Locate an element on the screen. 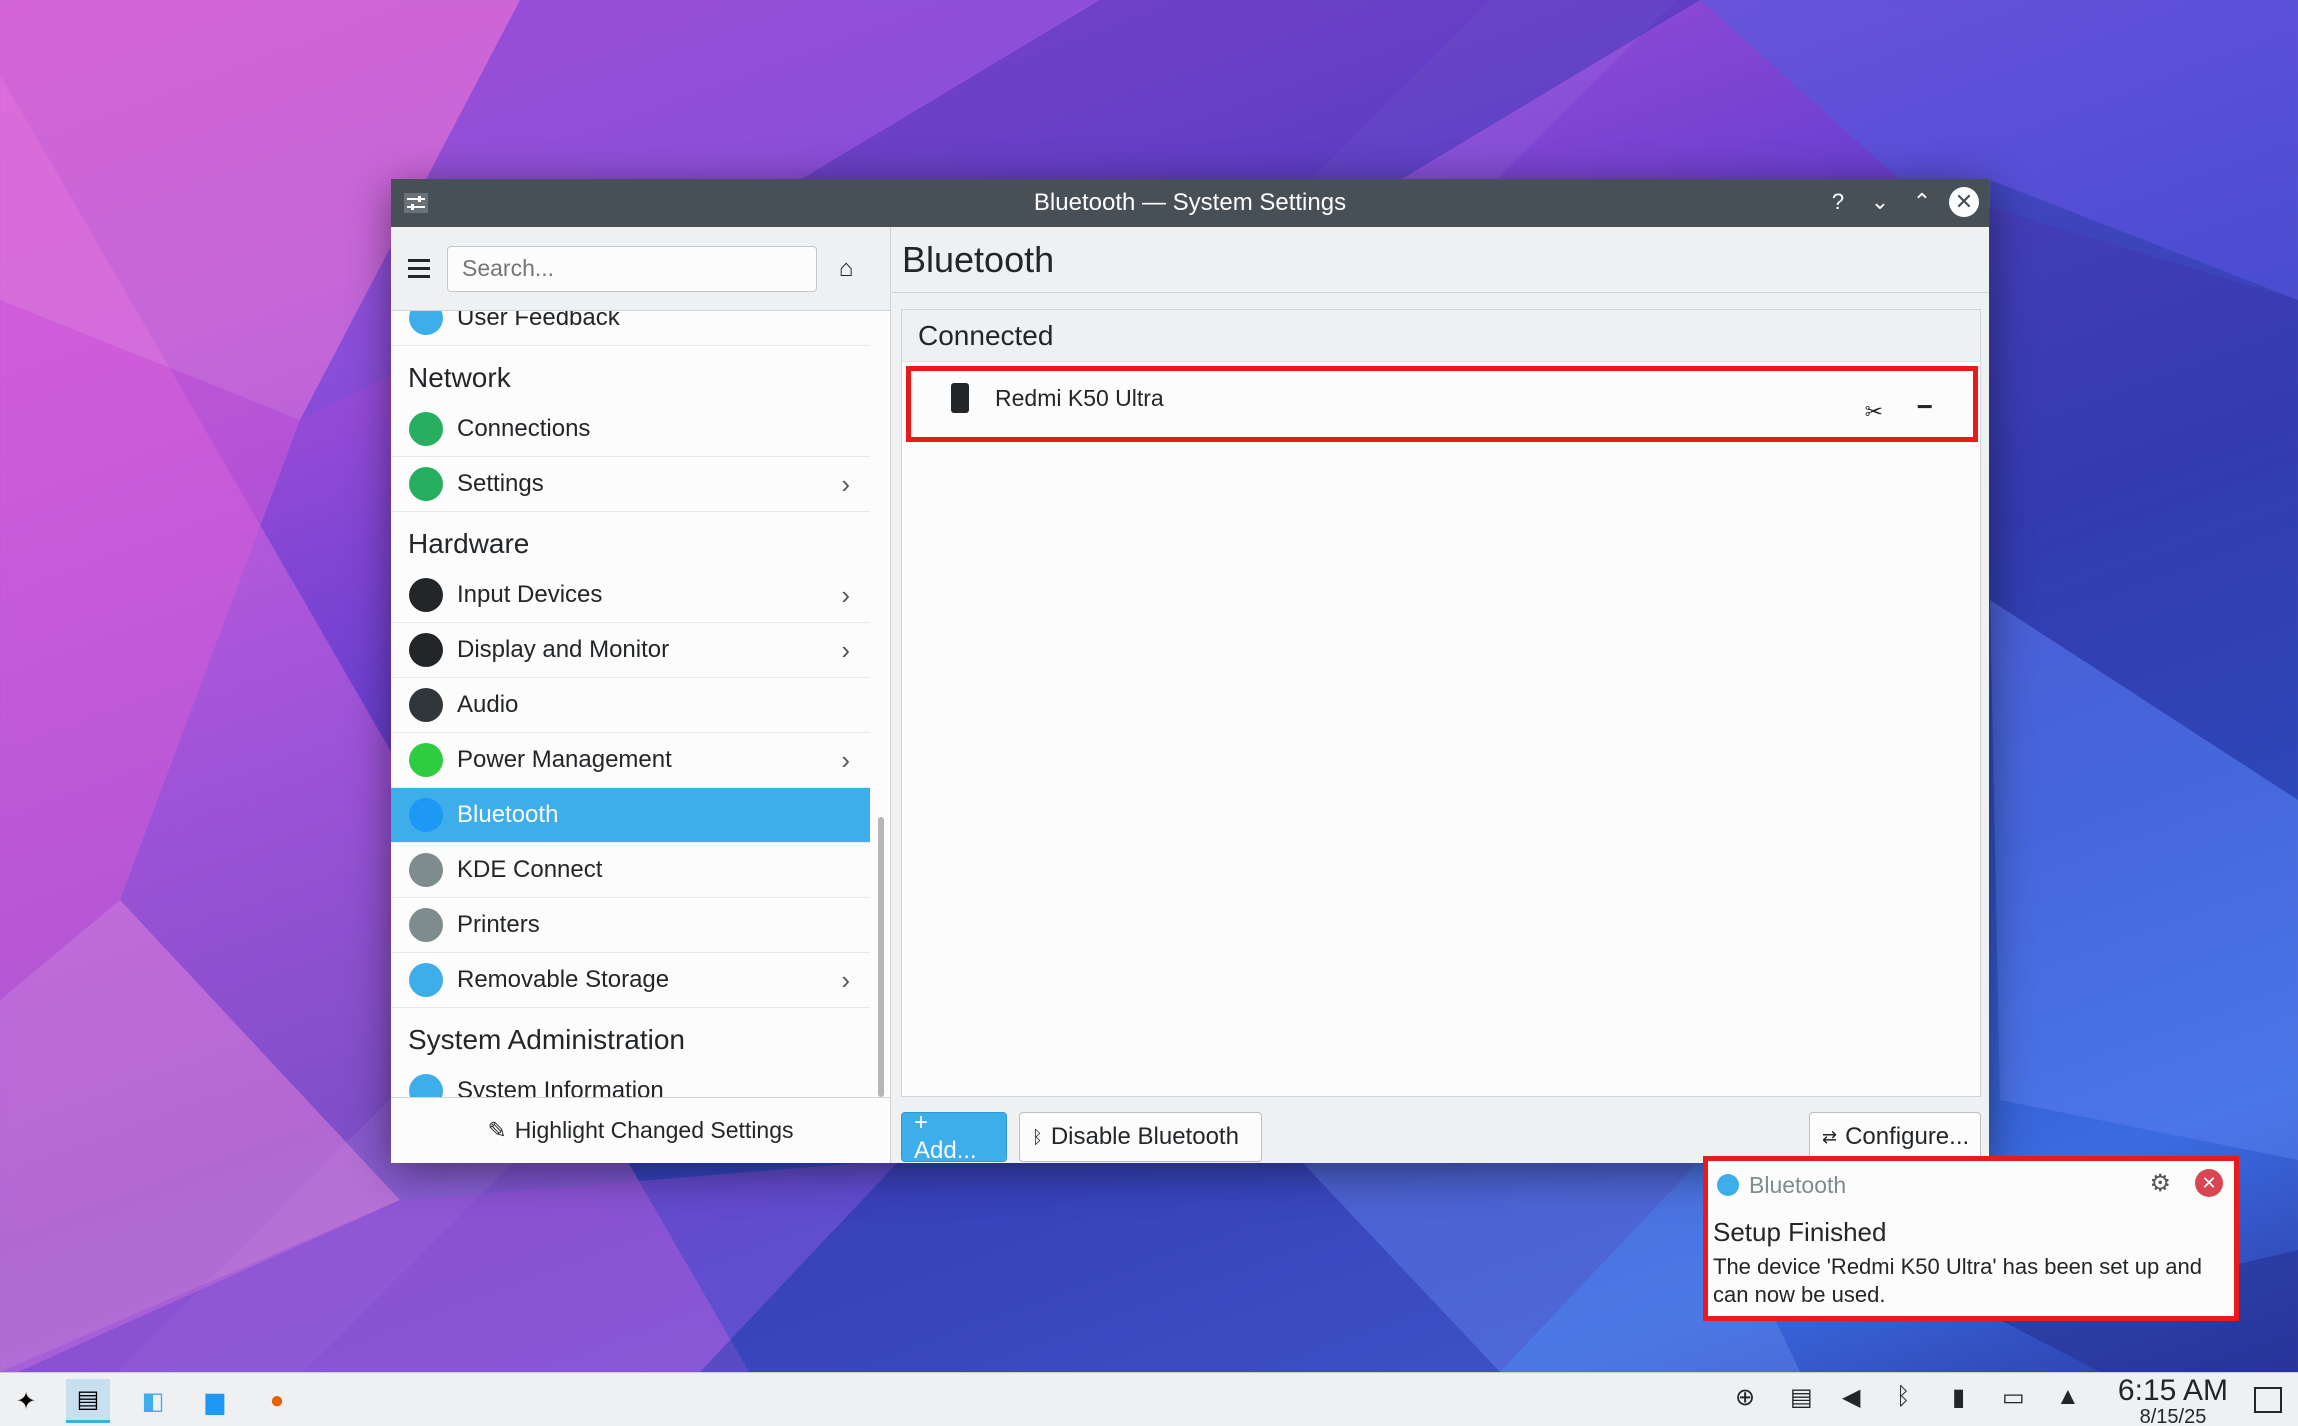 Image resolution: width=2298 pixels, height=1426 pixels. sidebar-item-audio: Audio is located at coordinates (630, 705).